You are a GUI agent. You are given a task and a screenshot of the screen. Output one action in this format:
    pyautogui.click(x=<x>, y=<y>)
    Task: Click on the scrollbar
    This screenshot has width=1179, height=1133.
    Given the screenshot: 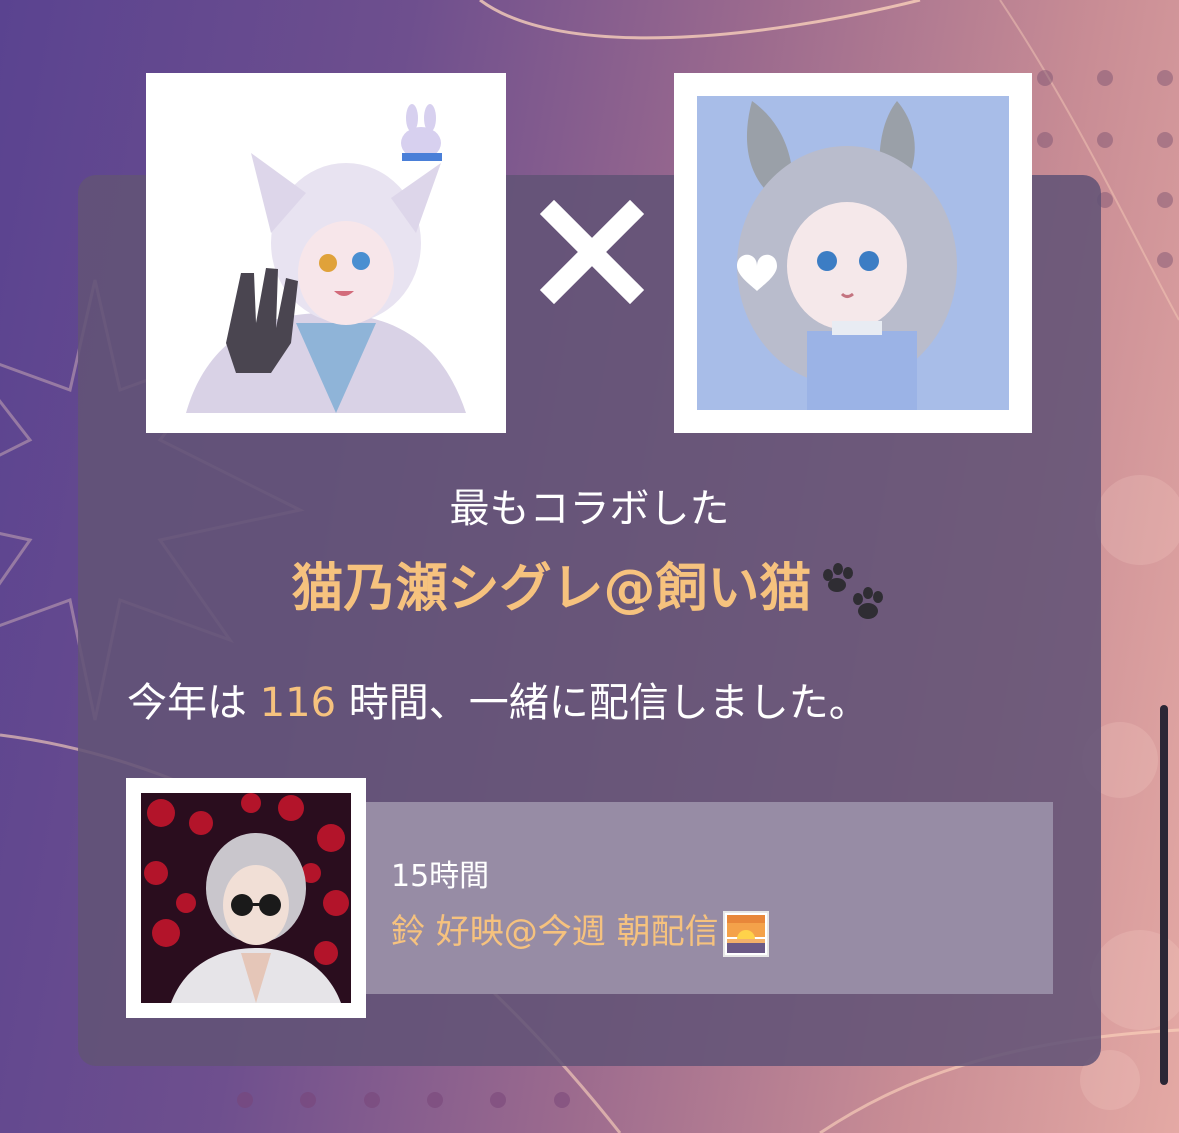 What is the action you would take?
    pyautogui.click(x=1164, y=895)
    